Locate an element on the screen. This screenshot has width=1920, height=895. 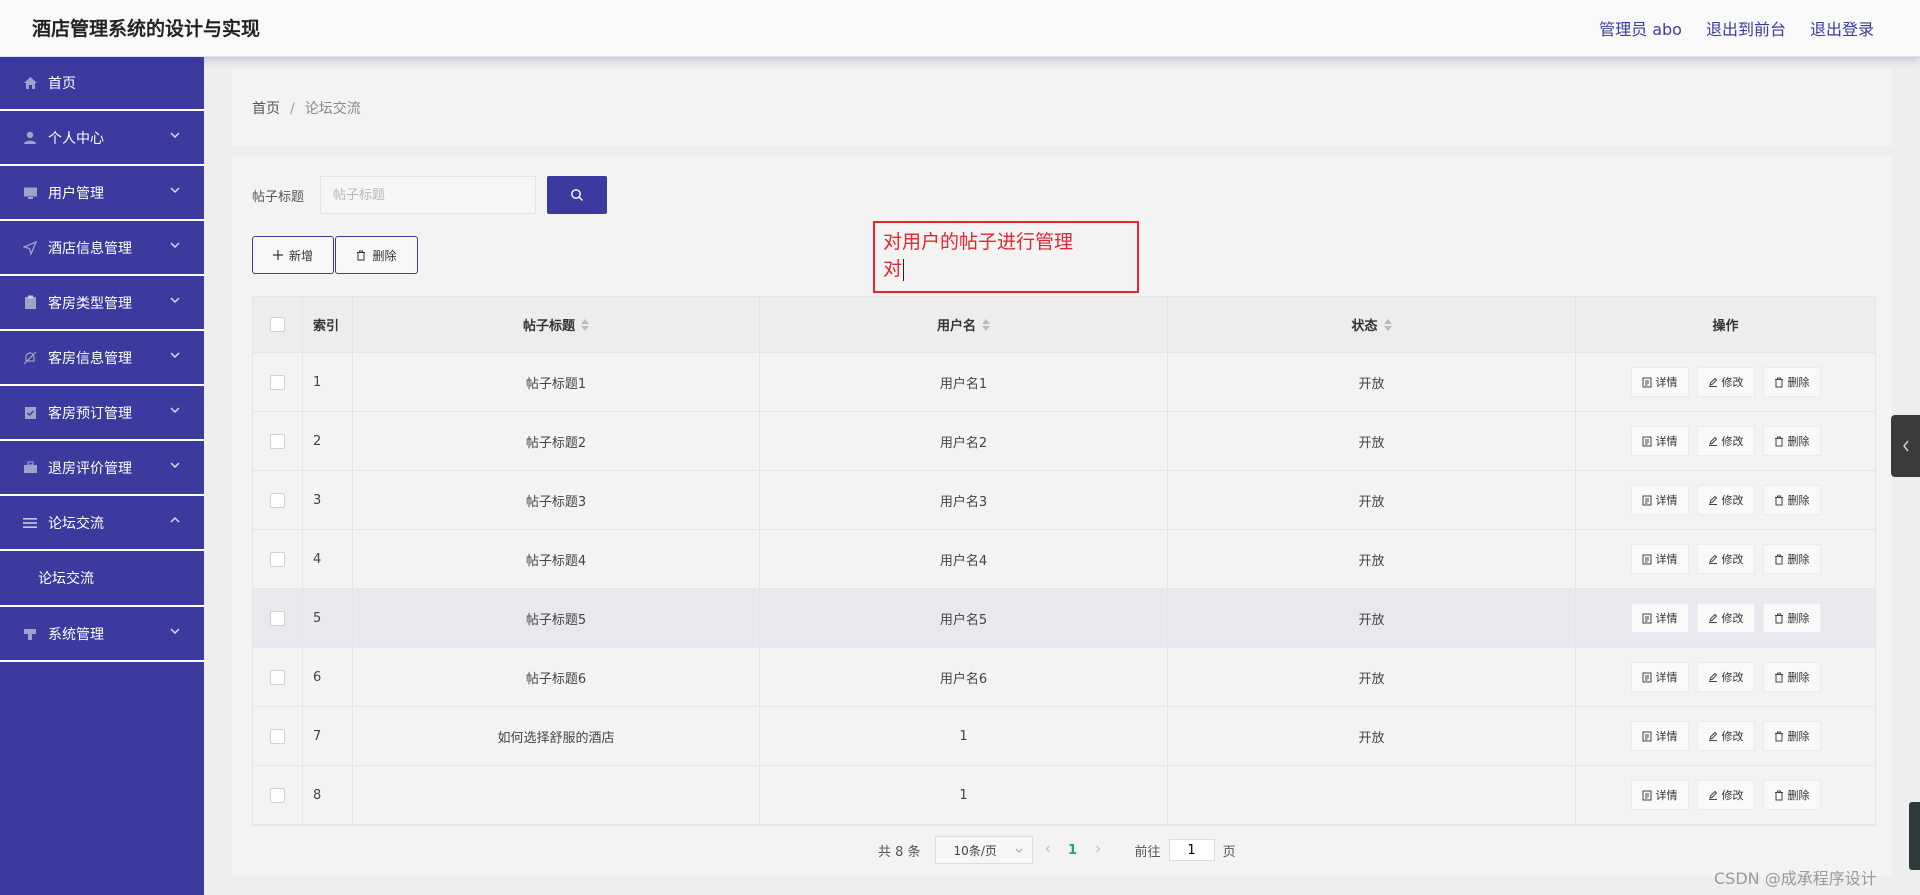
search-input is located at coordinates (428, 195).